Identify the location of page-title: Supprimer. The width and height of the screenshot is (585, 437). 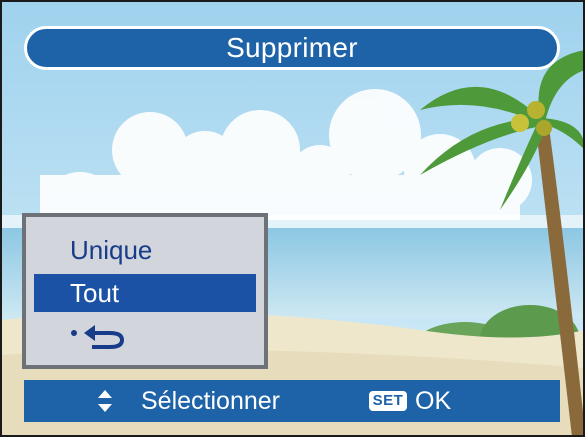
(292, 48).